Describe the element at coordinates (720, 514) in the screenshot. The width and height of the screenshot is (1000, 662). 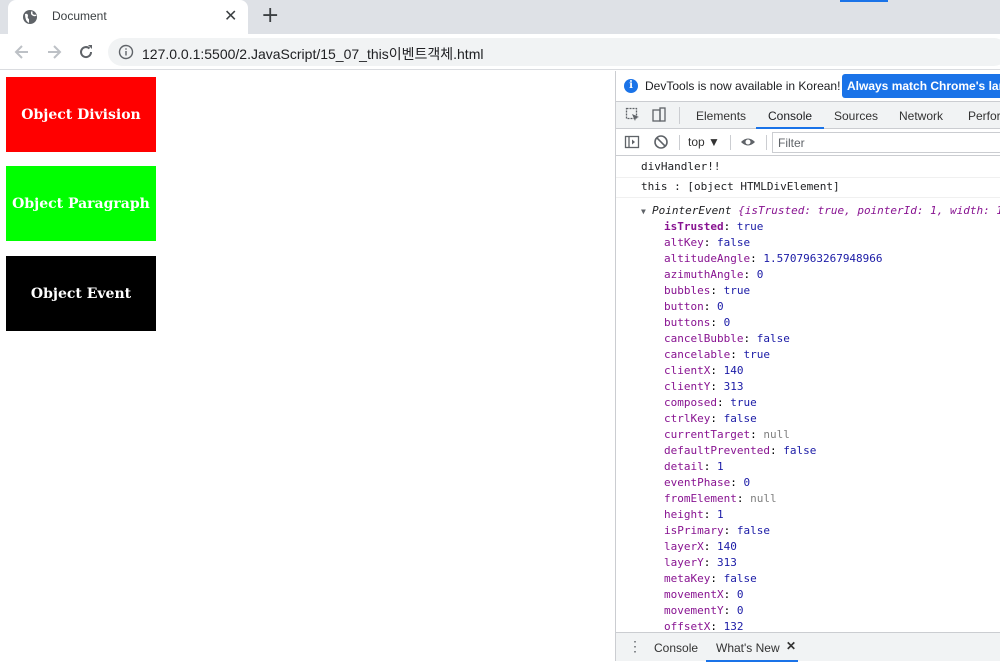
I see `property-value: 1` at that location.